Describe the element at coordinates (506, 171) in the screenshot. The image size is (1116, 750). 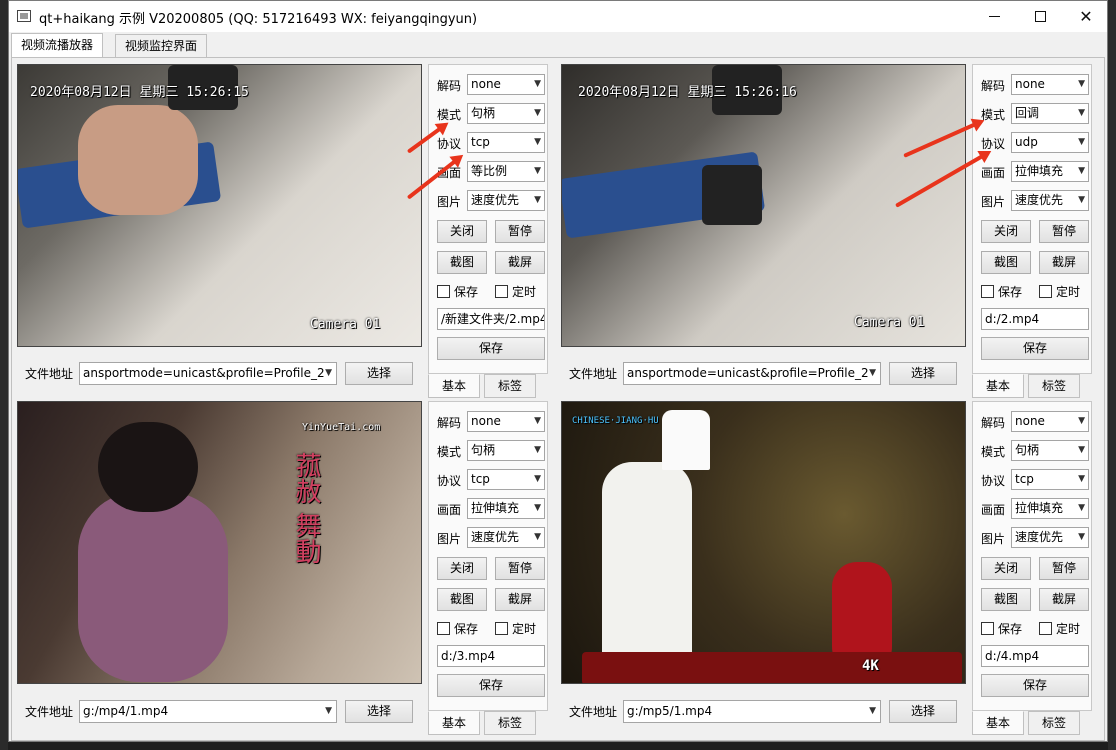
I see `picture-combo: 等比例 ▼` at that location.